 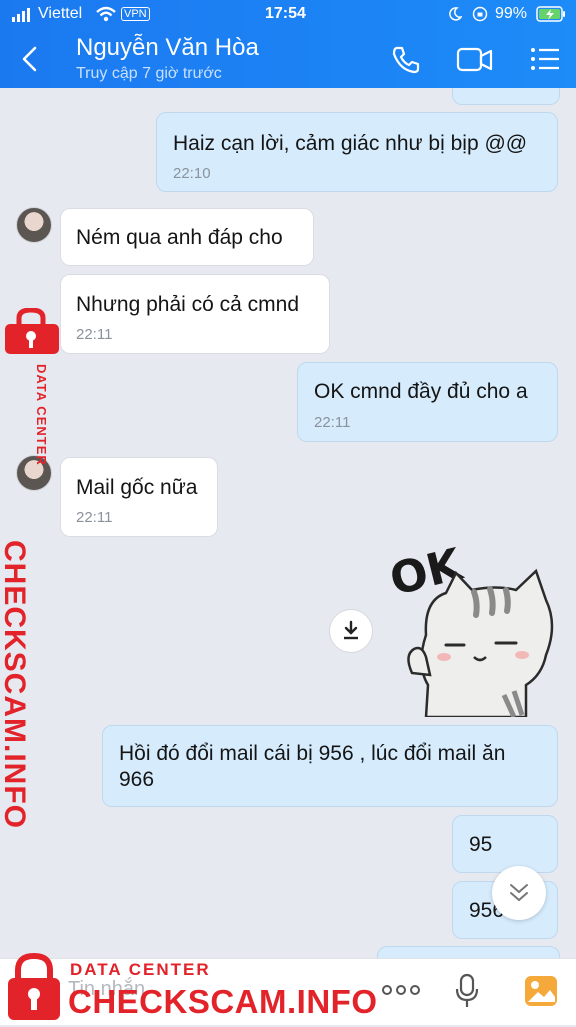 I want to click on orientation-lock-icon, so click(x=480, y=14).